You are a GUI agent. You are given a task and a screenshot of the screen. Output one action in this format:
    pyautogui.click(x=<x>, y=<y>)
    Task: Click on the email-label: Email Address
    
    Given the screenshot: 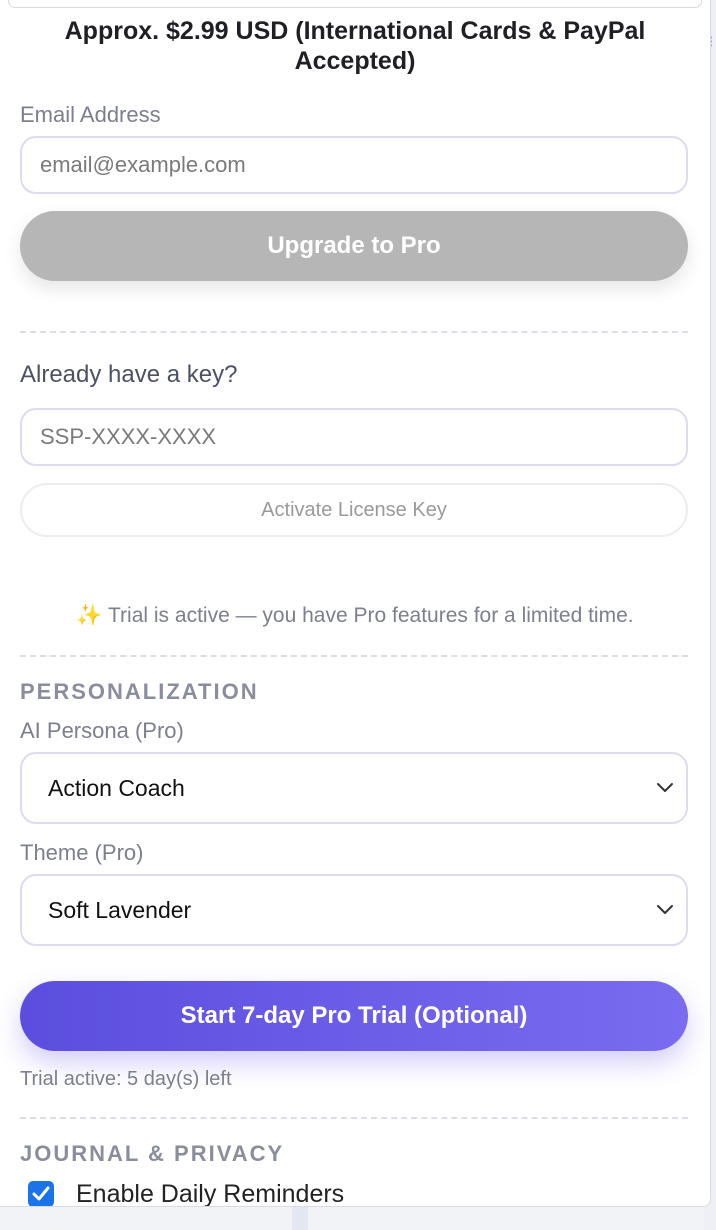 What is the action you would take?
    pyautogui.click(x=90, y=114)
    